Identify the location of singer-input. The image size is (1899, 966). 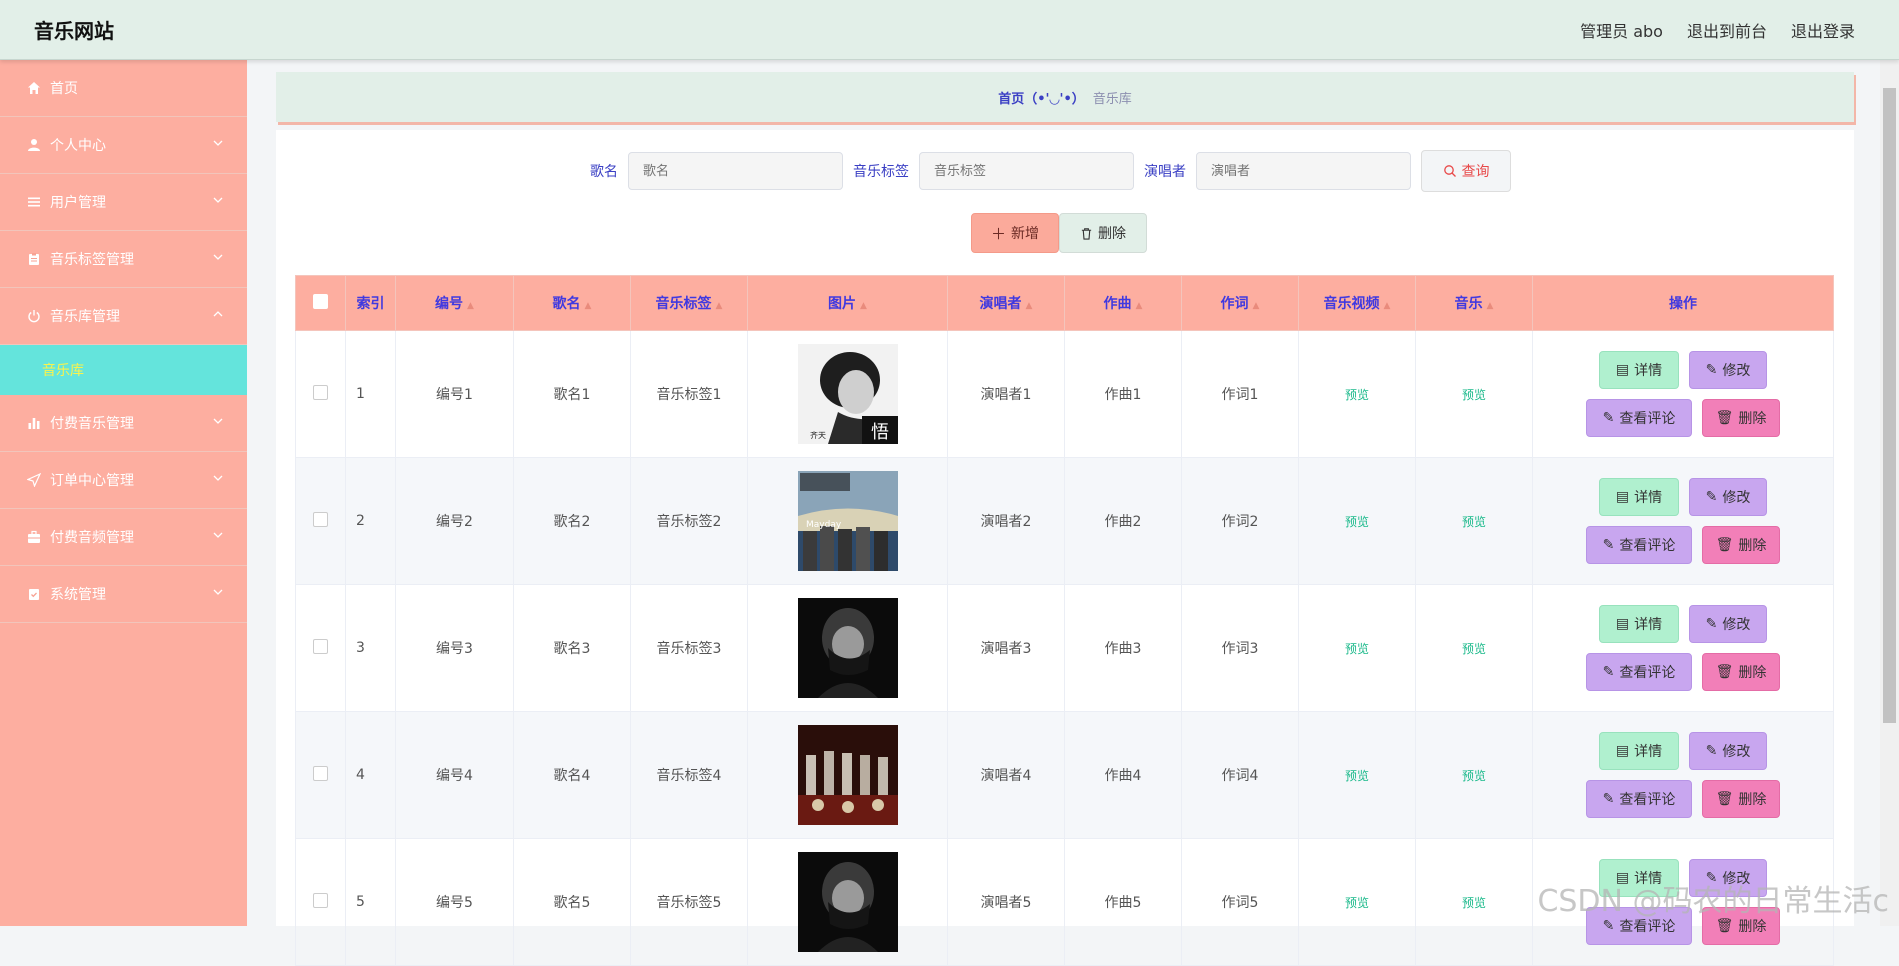
(1303, 171).